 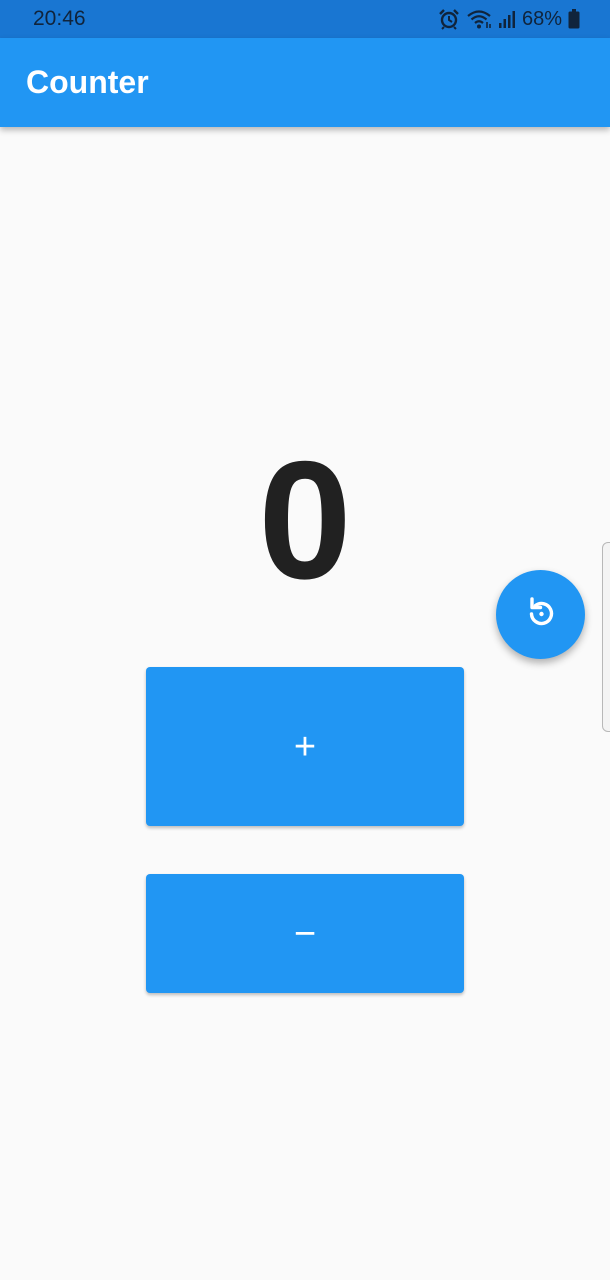 I want to click on status-bar: 20:46 68%, so click(x=305, y=19).